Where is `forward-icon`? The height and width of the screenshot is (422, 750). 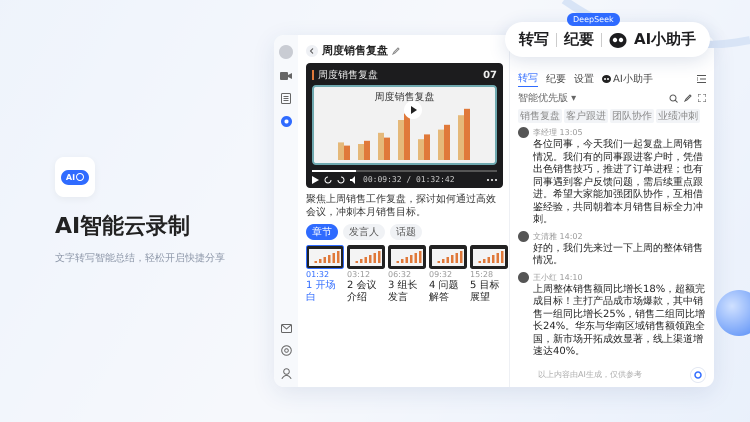 forward-icon is located at coordinates (341, 180).